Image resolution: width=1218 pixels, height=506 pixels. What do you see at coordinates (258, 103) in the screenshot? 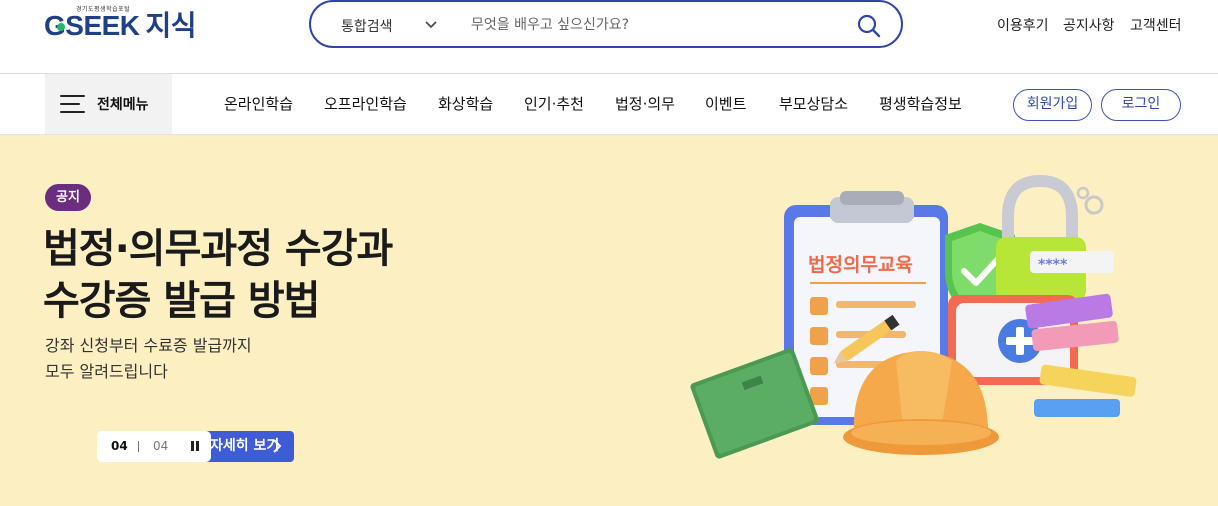
I see `nav-item-online-learning: 온라인학습` at bounding box center [258, 103].